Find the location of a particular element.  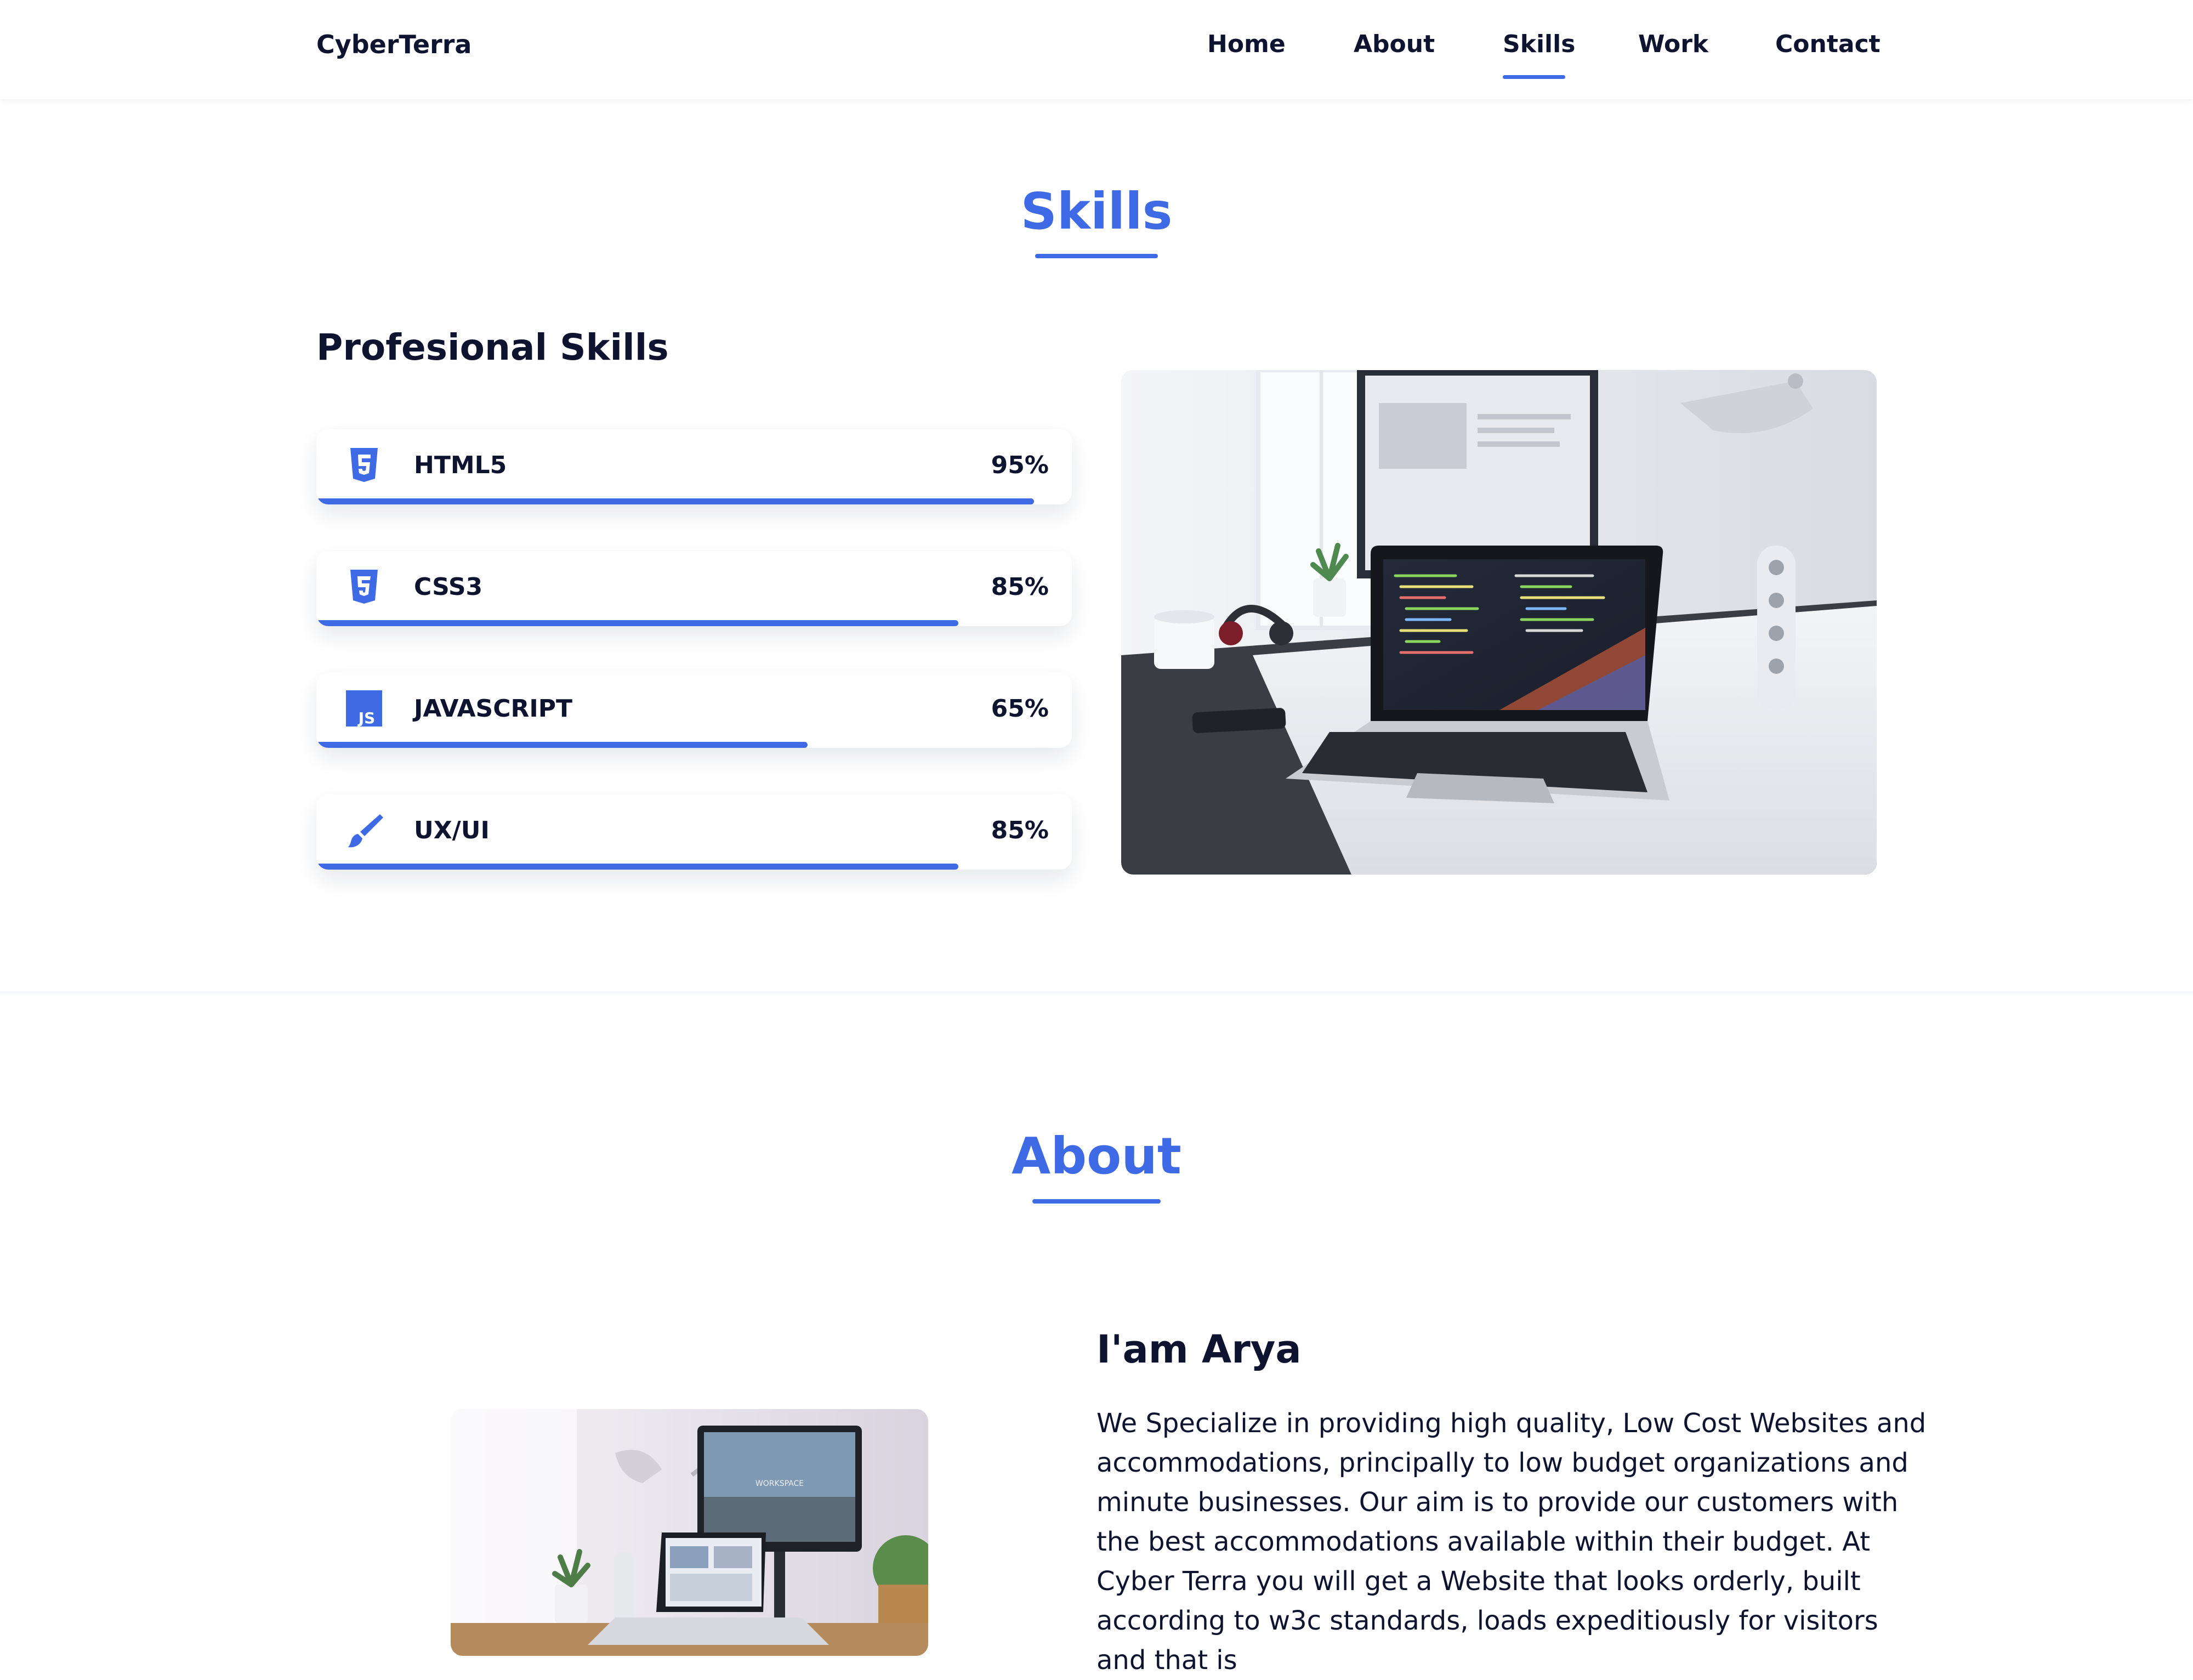

nav-home: Home is located at coordinates (1246, 44).